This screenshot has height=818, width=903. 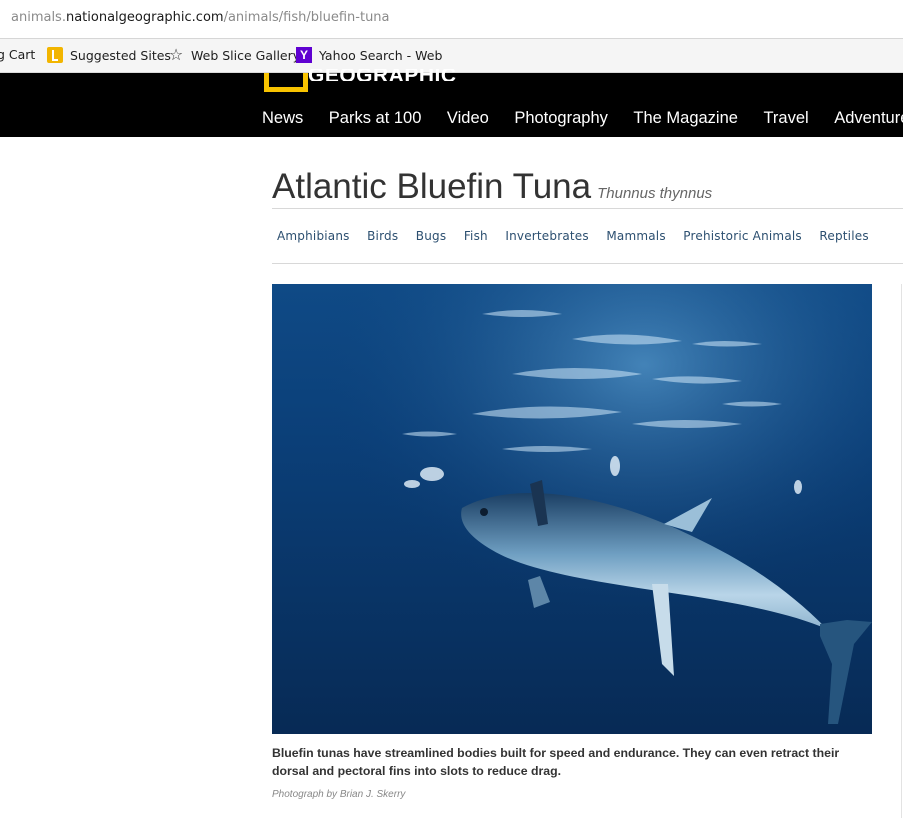 What do you see at coordinates (306, 17) in the screenshot?
I see `url-path: /animals/fish/bluefin-tuna` at bounding box center [306, 17].